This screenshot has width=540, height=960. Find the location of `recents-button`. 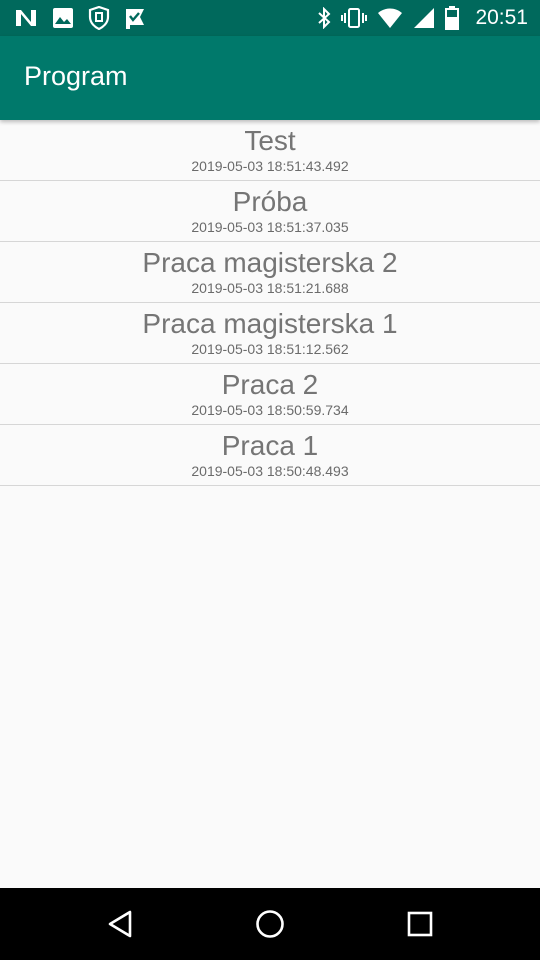

recents-button is located at coordinates (420, 924).